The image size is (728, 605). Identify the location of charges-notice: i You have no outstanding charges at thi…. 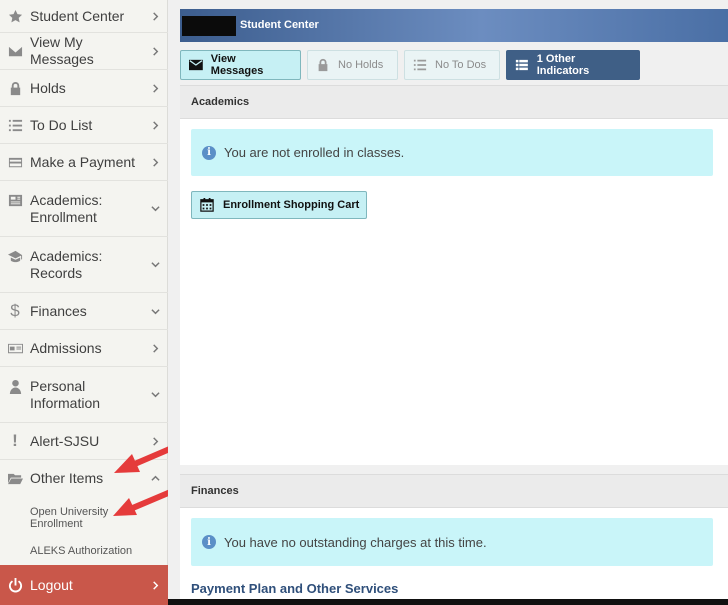
(452, 542).